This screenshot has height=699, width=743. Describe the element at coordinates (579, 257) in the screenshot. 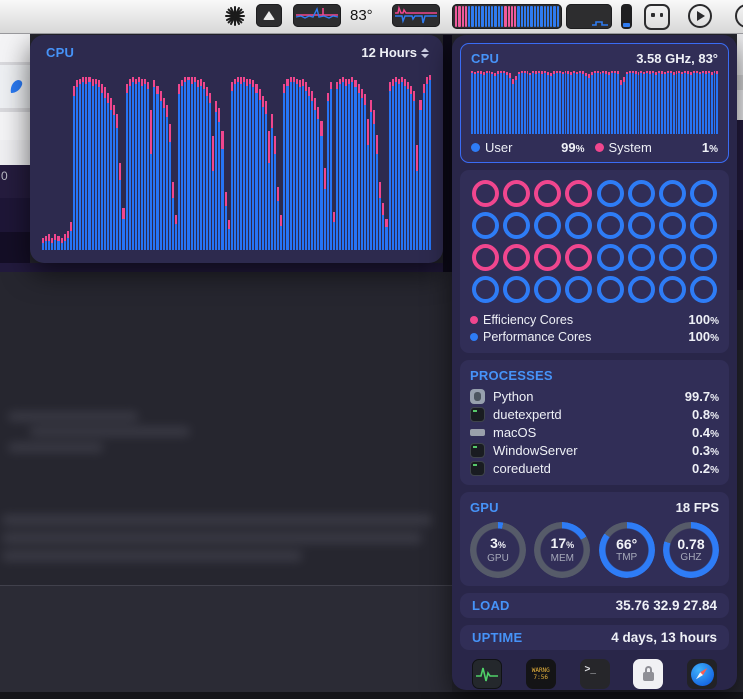

I see `efficiency-core-ring` at that location.